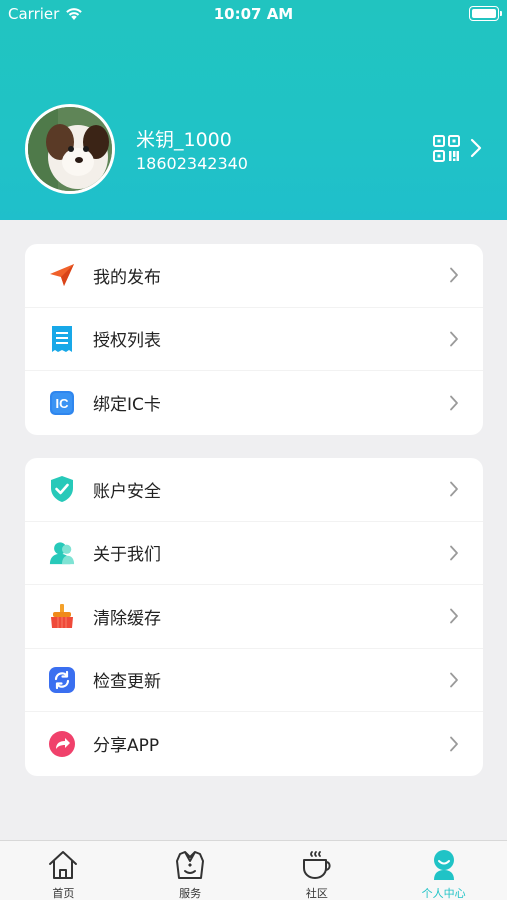  What do you see at coordinates (316, 865) in the screenshot?
I see `coffee-cup-icon` at bounding box center [316, 865].